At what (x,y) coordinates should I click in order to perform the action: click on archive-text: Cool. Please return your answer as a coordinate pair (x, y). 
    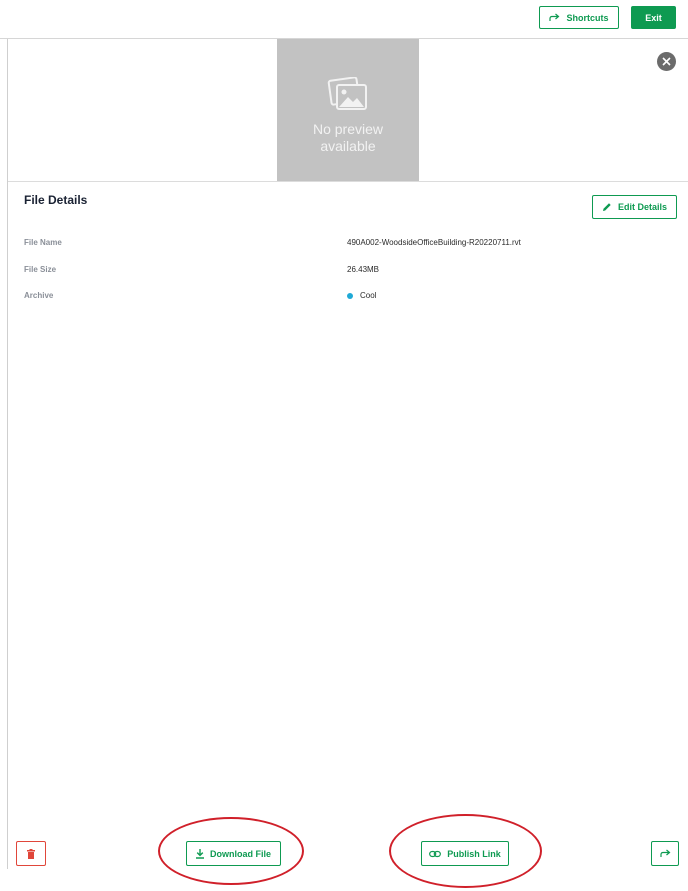
    Looking at the image, I should click on (368, 295).